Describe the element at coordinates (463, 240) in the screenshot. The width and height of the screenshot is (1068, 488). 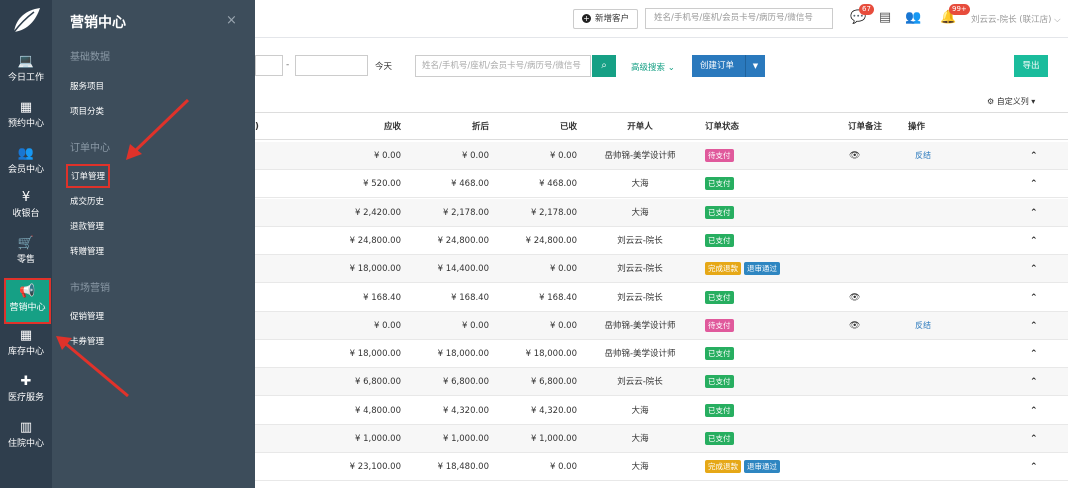
I see `cell-discounted: ¥ 24,800.00` at that location.